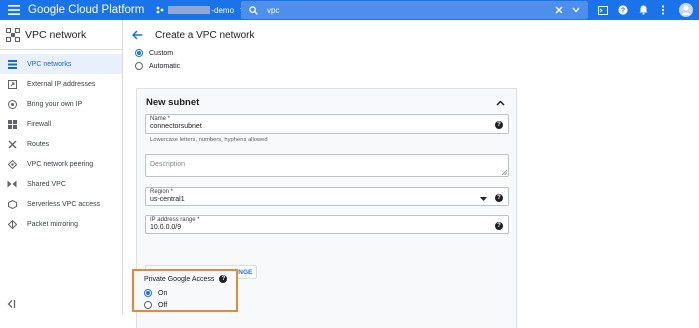  I want to click on description-input: Description, so click(167, 164).